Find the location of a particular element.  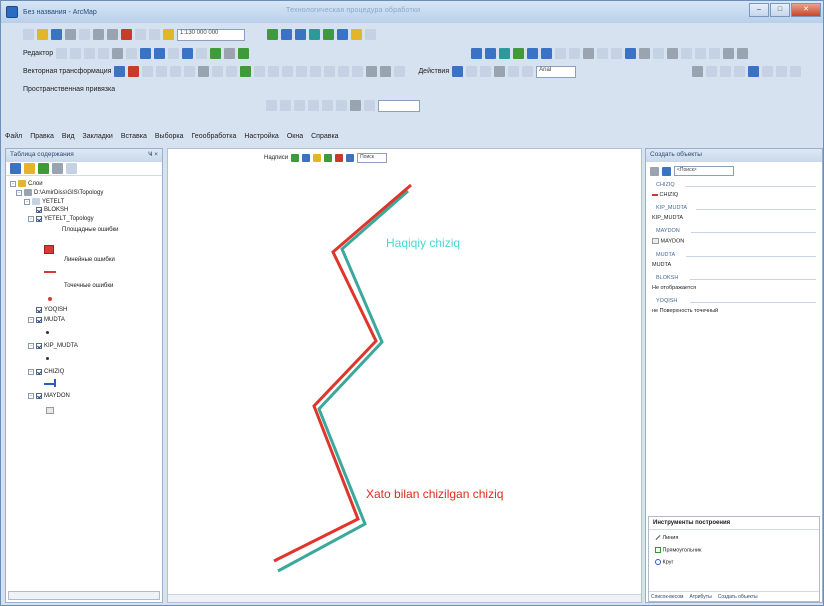

back-extent-icon is located at coordinates (560, 53).